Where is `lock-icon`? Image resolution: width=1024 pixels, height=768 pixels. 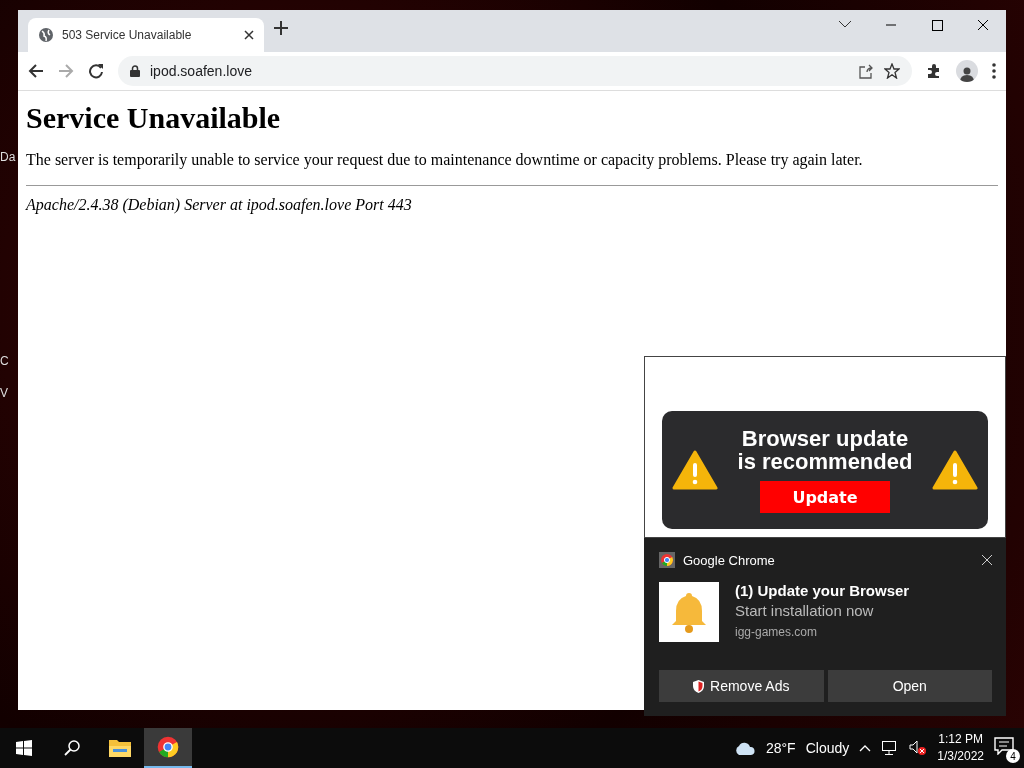 lock-icon is located at coordinates (135, 71).